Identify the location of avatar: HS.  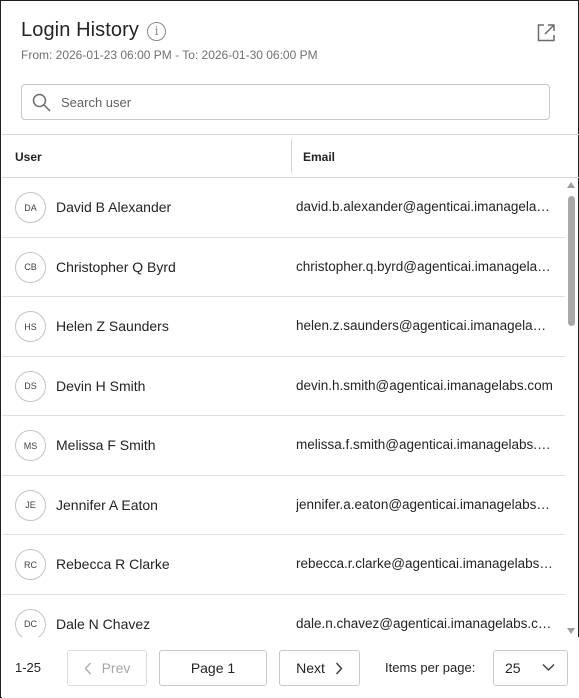
(30, 326).